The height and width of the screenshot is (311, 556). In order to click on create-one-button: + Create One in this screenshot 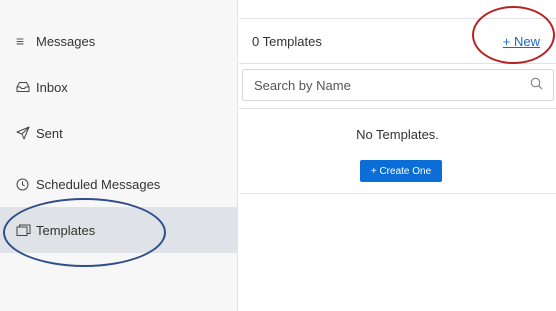, I will do `click(401, 171)`.